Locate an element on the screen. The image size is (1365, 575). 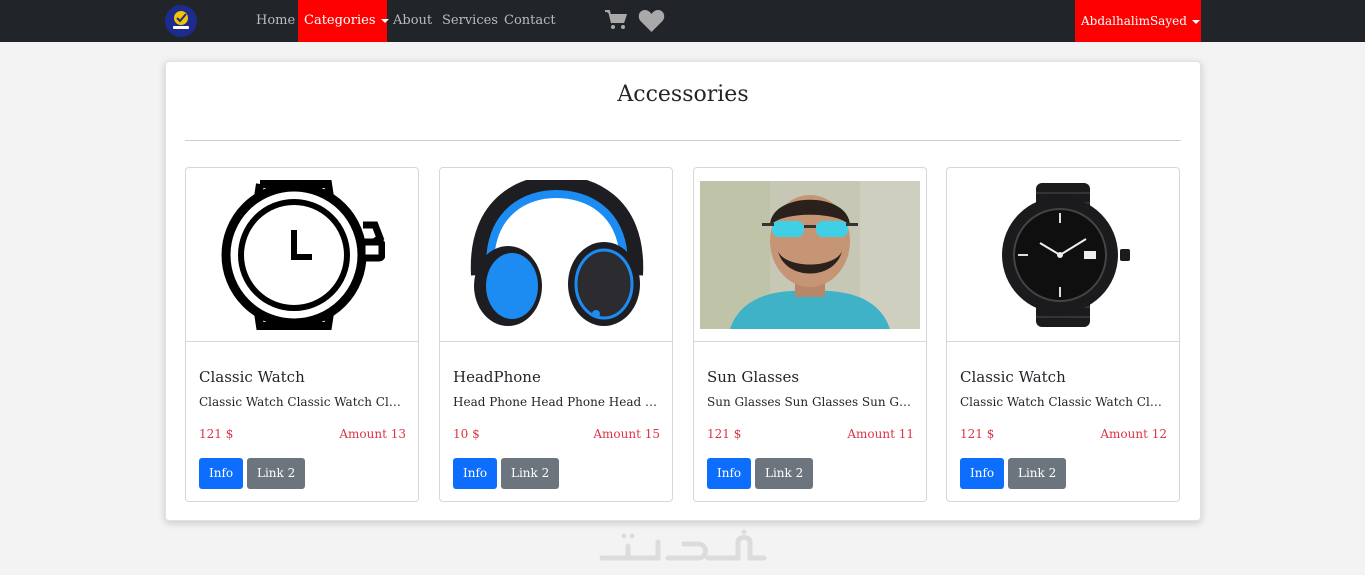
product-image-sunglasses is located at coordinates (810, 255).